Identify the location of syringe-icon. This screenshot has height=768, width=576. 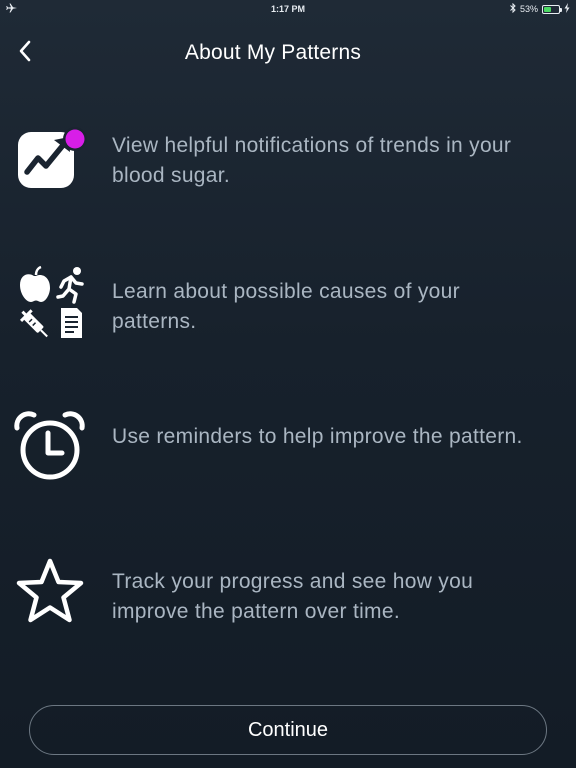
(33, 323).